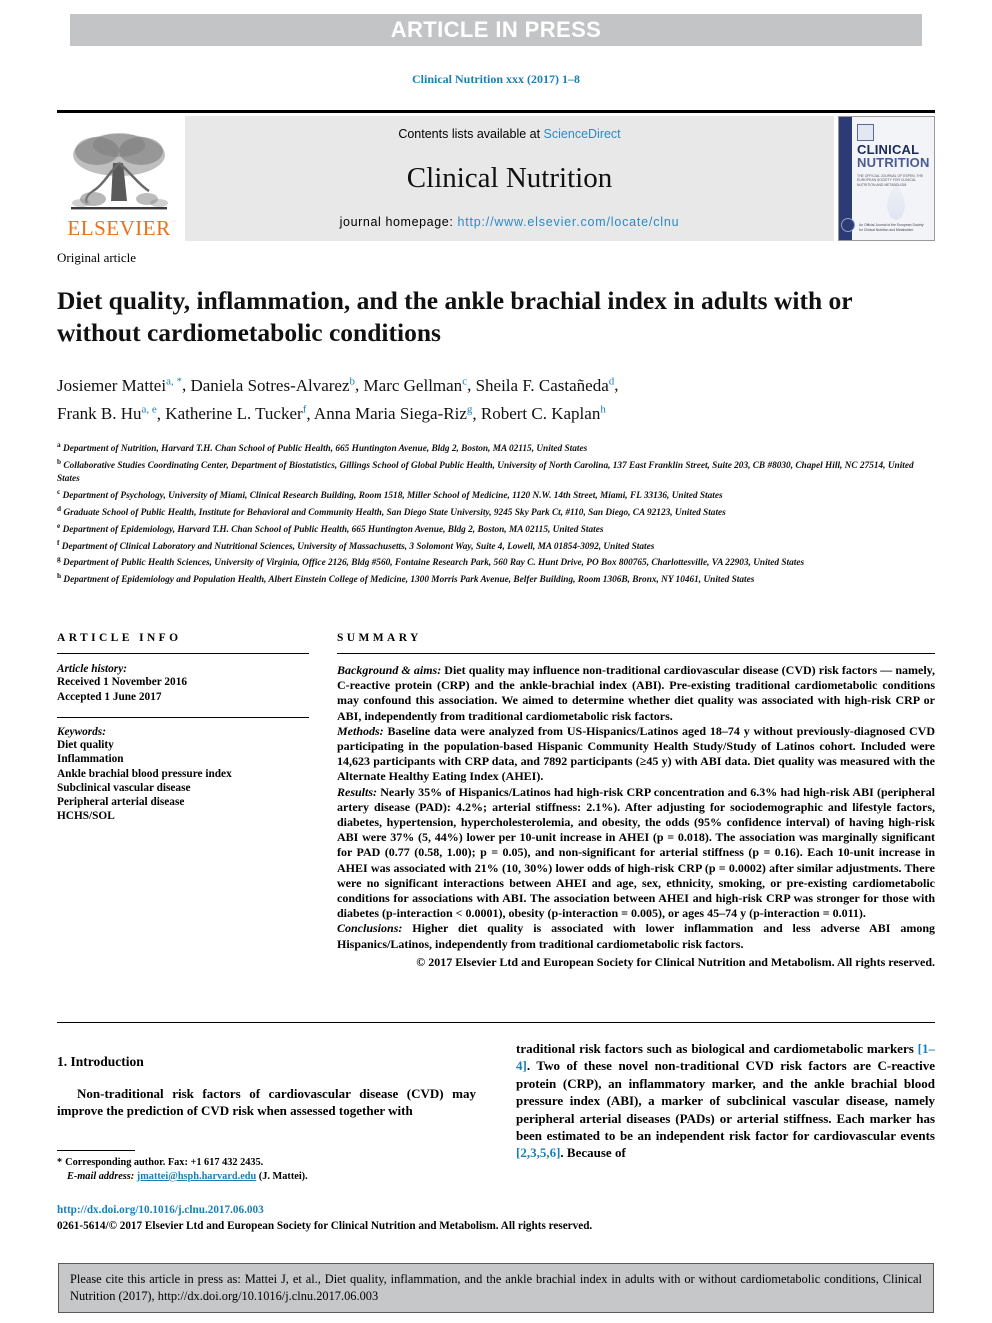 The image size is (992, 1323). I want to click on author-entry: Sheila F. Castañedad, so click(545, 385).